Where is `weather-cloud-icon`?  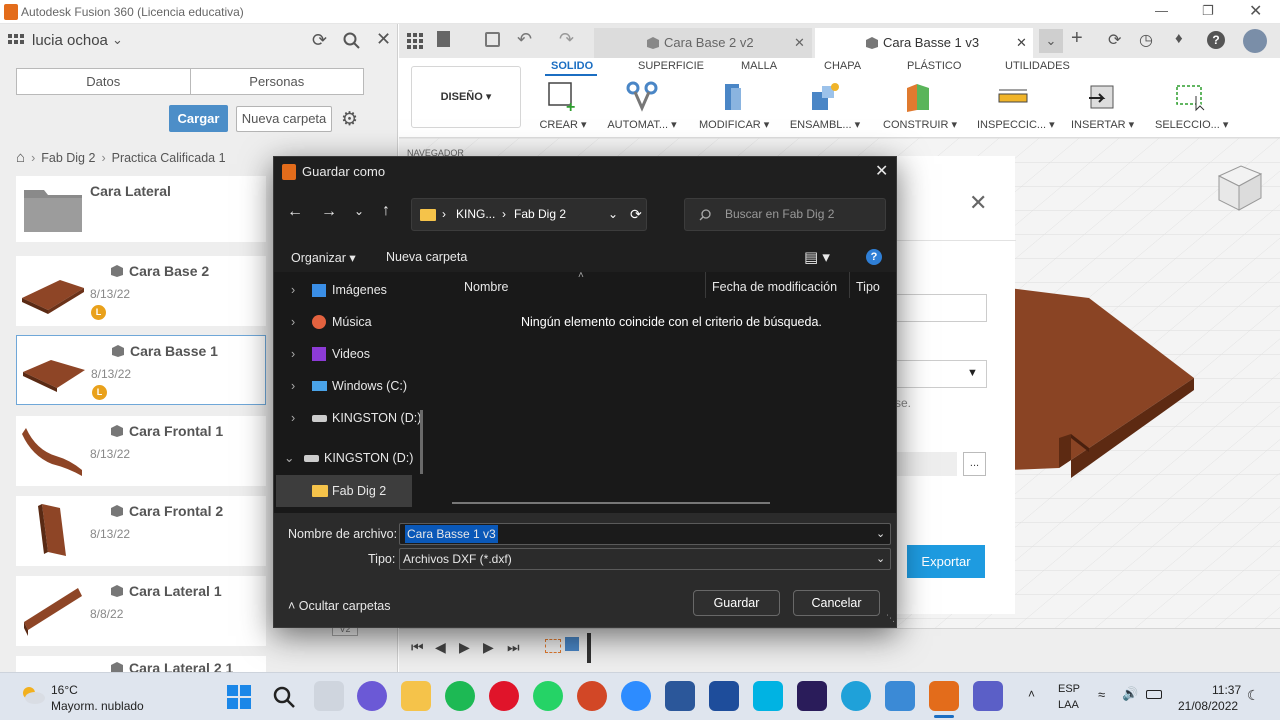
weather-cloud-icon is located at coordinates (33, 695).